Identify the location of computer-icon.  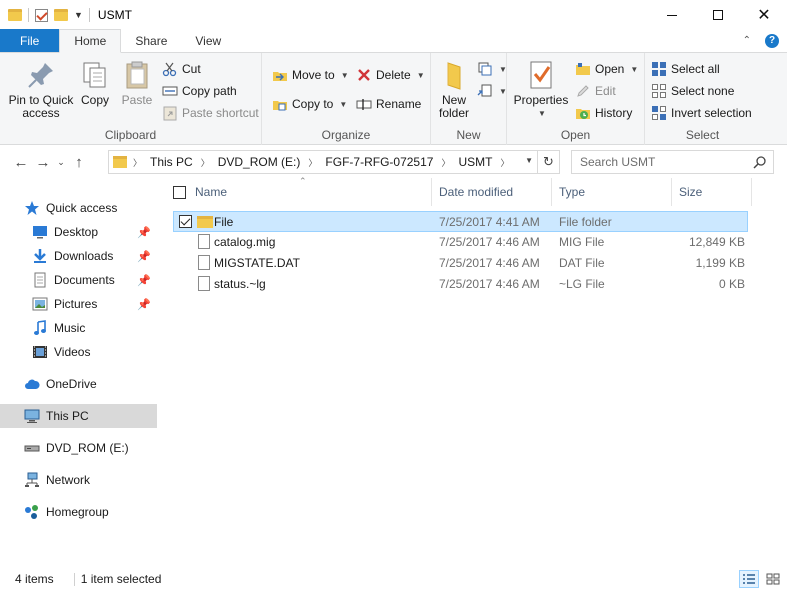
(32, 416).